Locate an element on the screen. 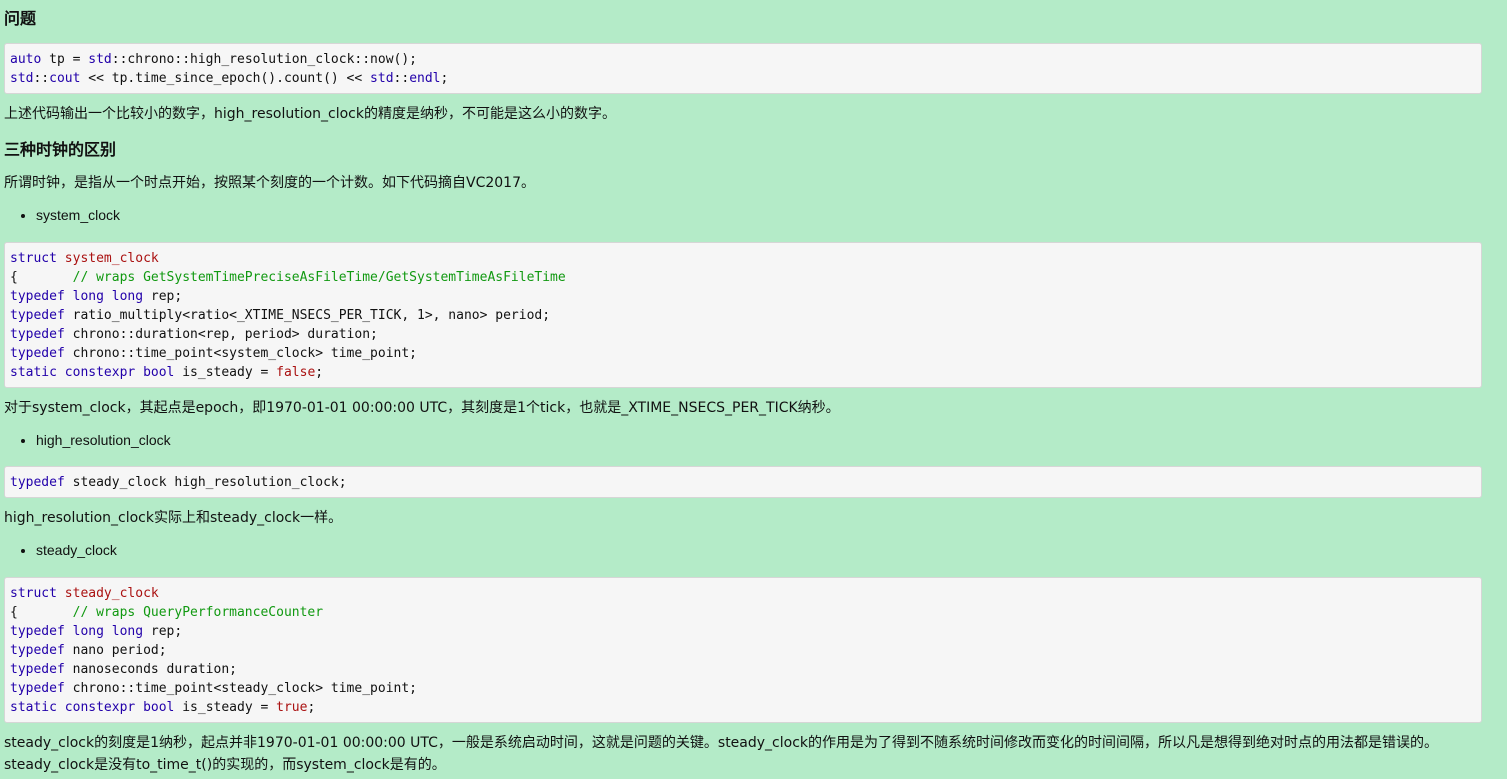 The width and height of the screenshot is (1507, 779). paragraph-intro: 所谓时钟，是指从一个时点开始，按照某个刻度的一个计数。如下代码摘自VC2017。 is located at coordinates (269, 183).